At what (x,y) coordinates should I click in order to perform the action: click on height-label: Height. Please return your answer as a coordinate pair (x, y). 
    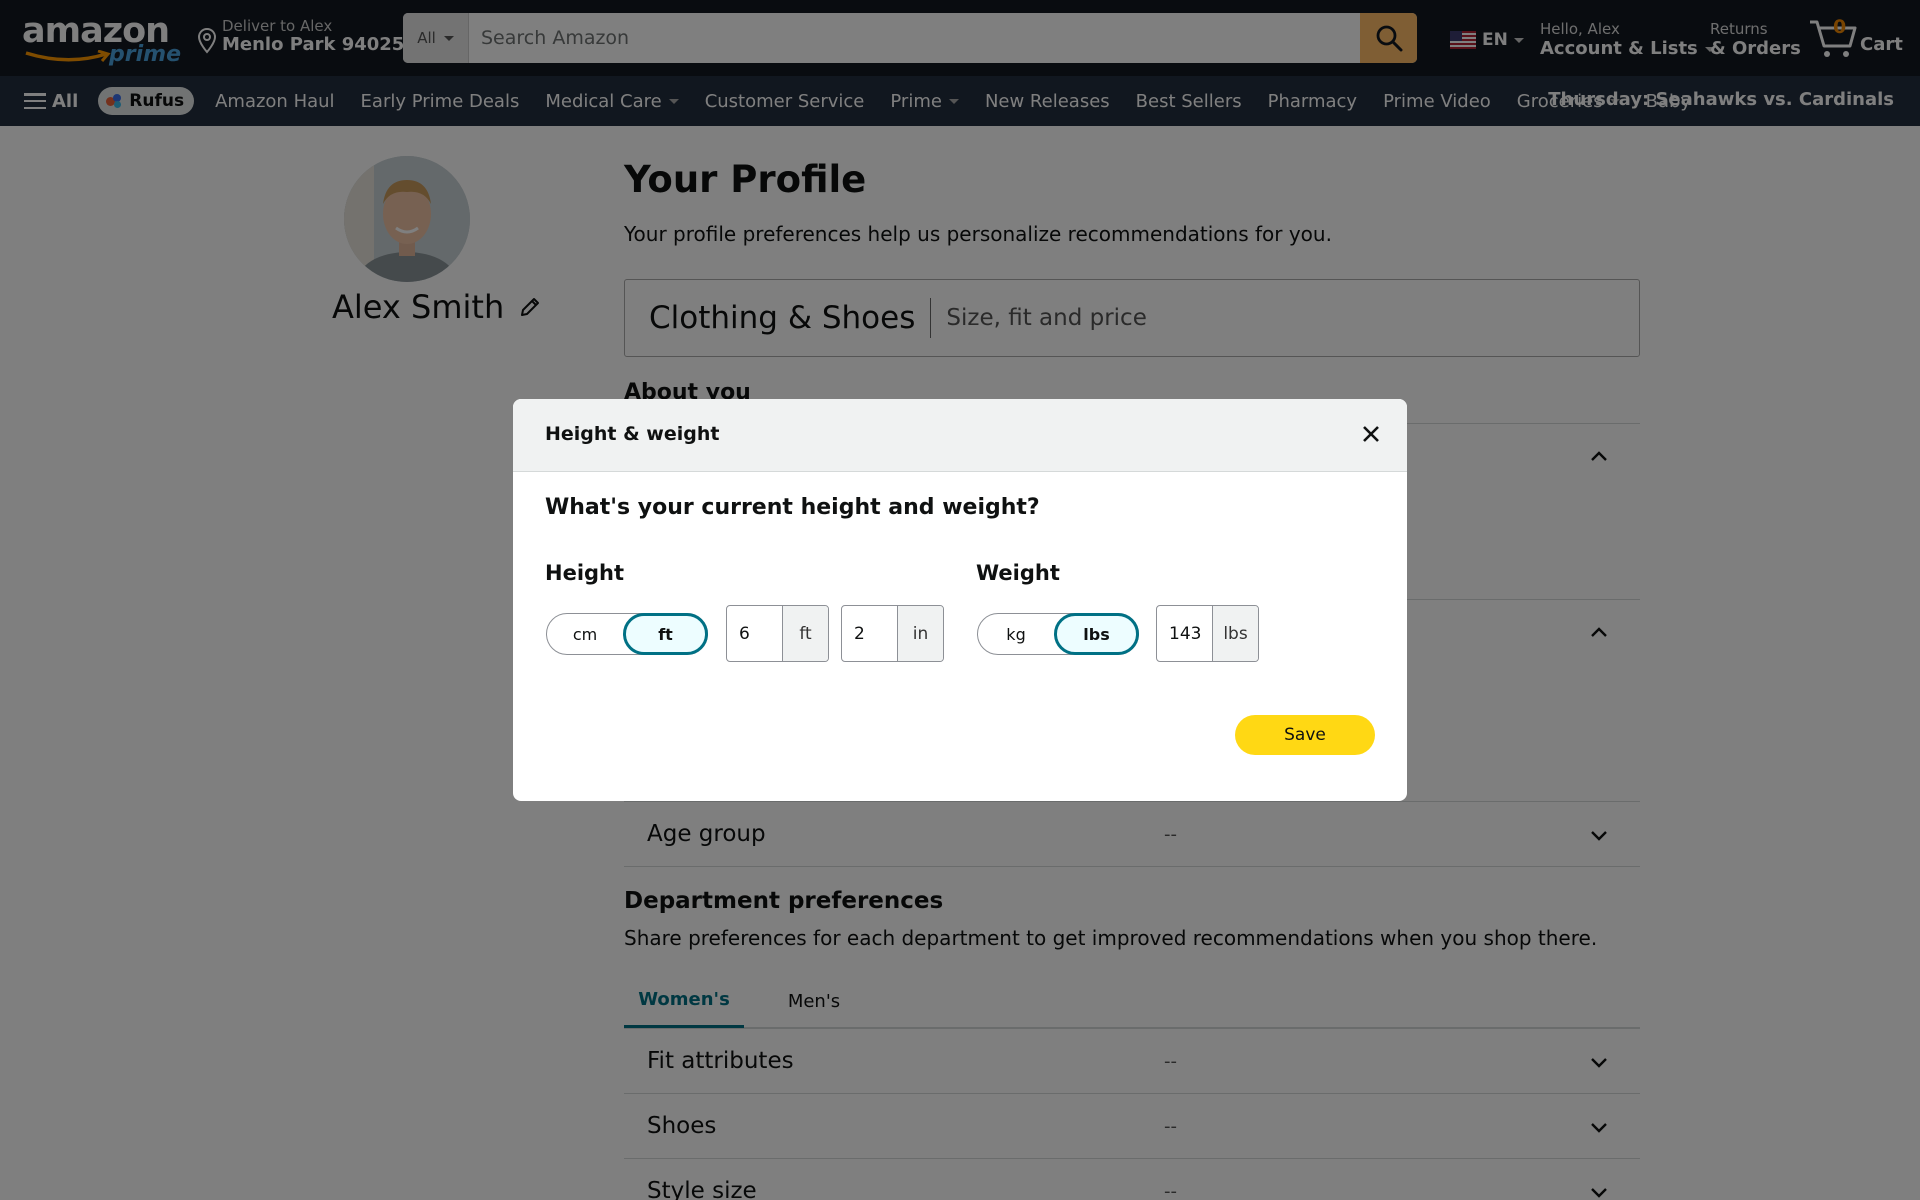
    Looking at the image, I should click on (585, 573).